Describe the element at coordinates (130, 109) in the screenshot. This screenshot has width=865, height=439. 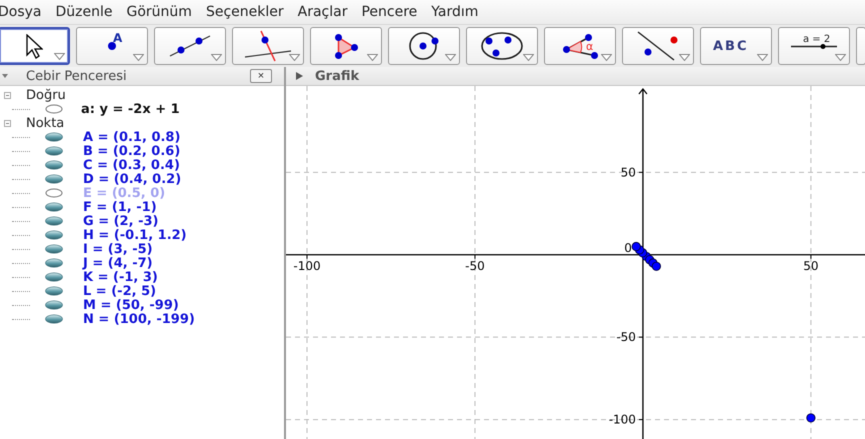
I see `line-equation: a: y = -2x + 1` at that location.